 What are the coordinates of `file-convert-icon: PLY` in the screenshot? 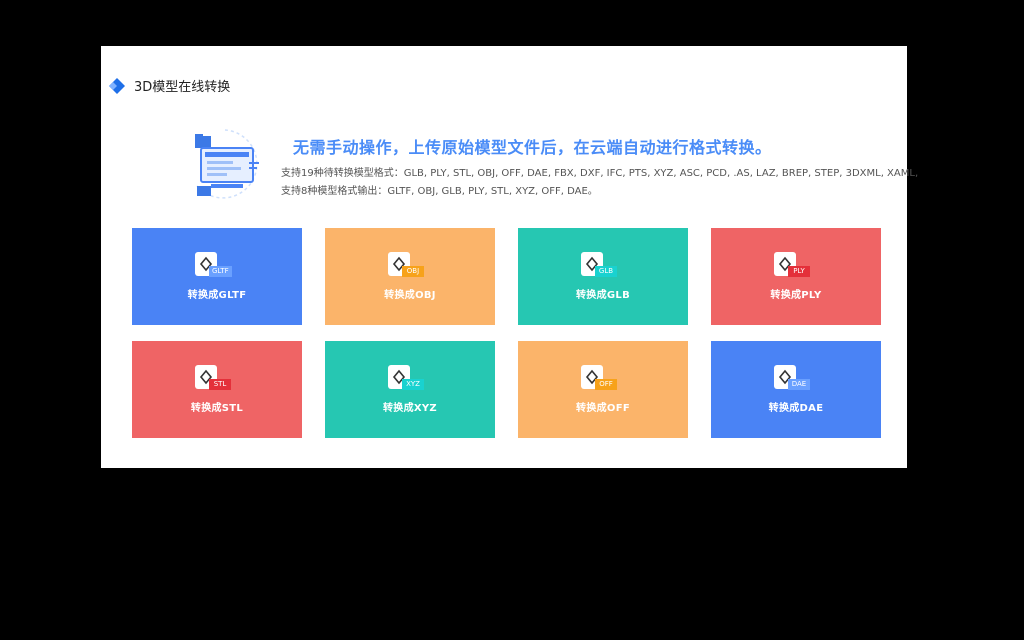 It's located at (796, 266).